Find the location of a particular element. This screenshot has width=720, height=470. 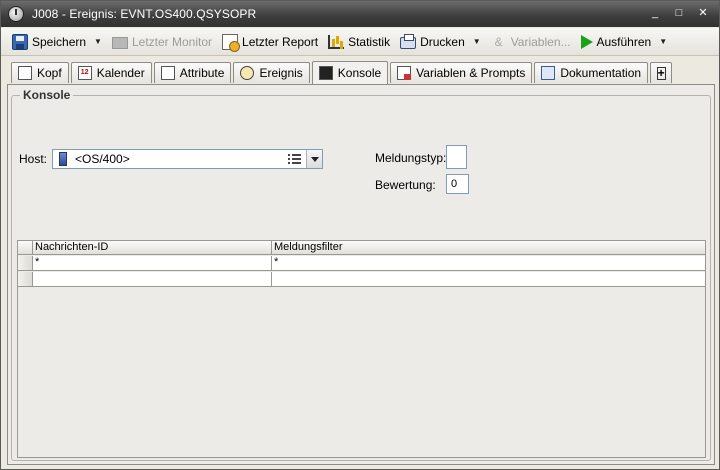

tab-attribute: Attribute is located at coordinates (192, 72).